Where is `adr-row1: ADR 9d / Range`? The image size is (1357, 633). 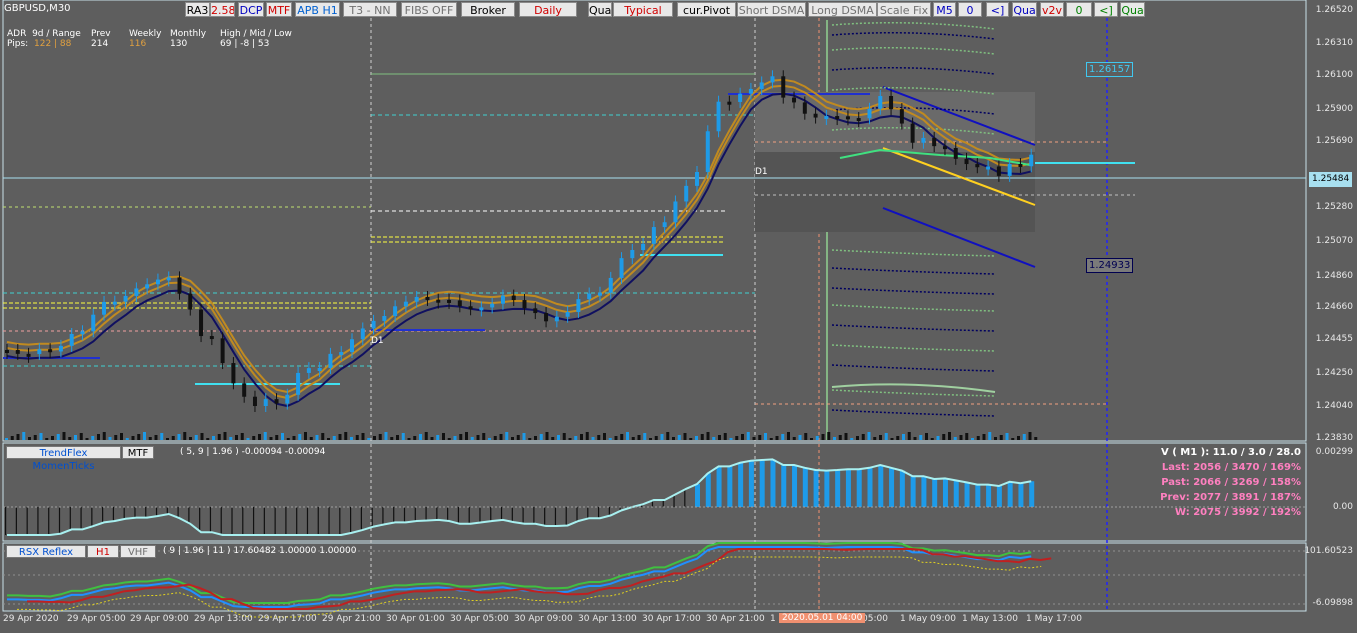
adr-row1: ADR 9d / Range is located at coordinates (44, 34).